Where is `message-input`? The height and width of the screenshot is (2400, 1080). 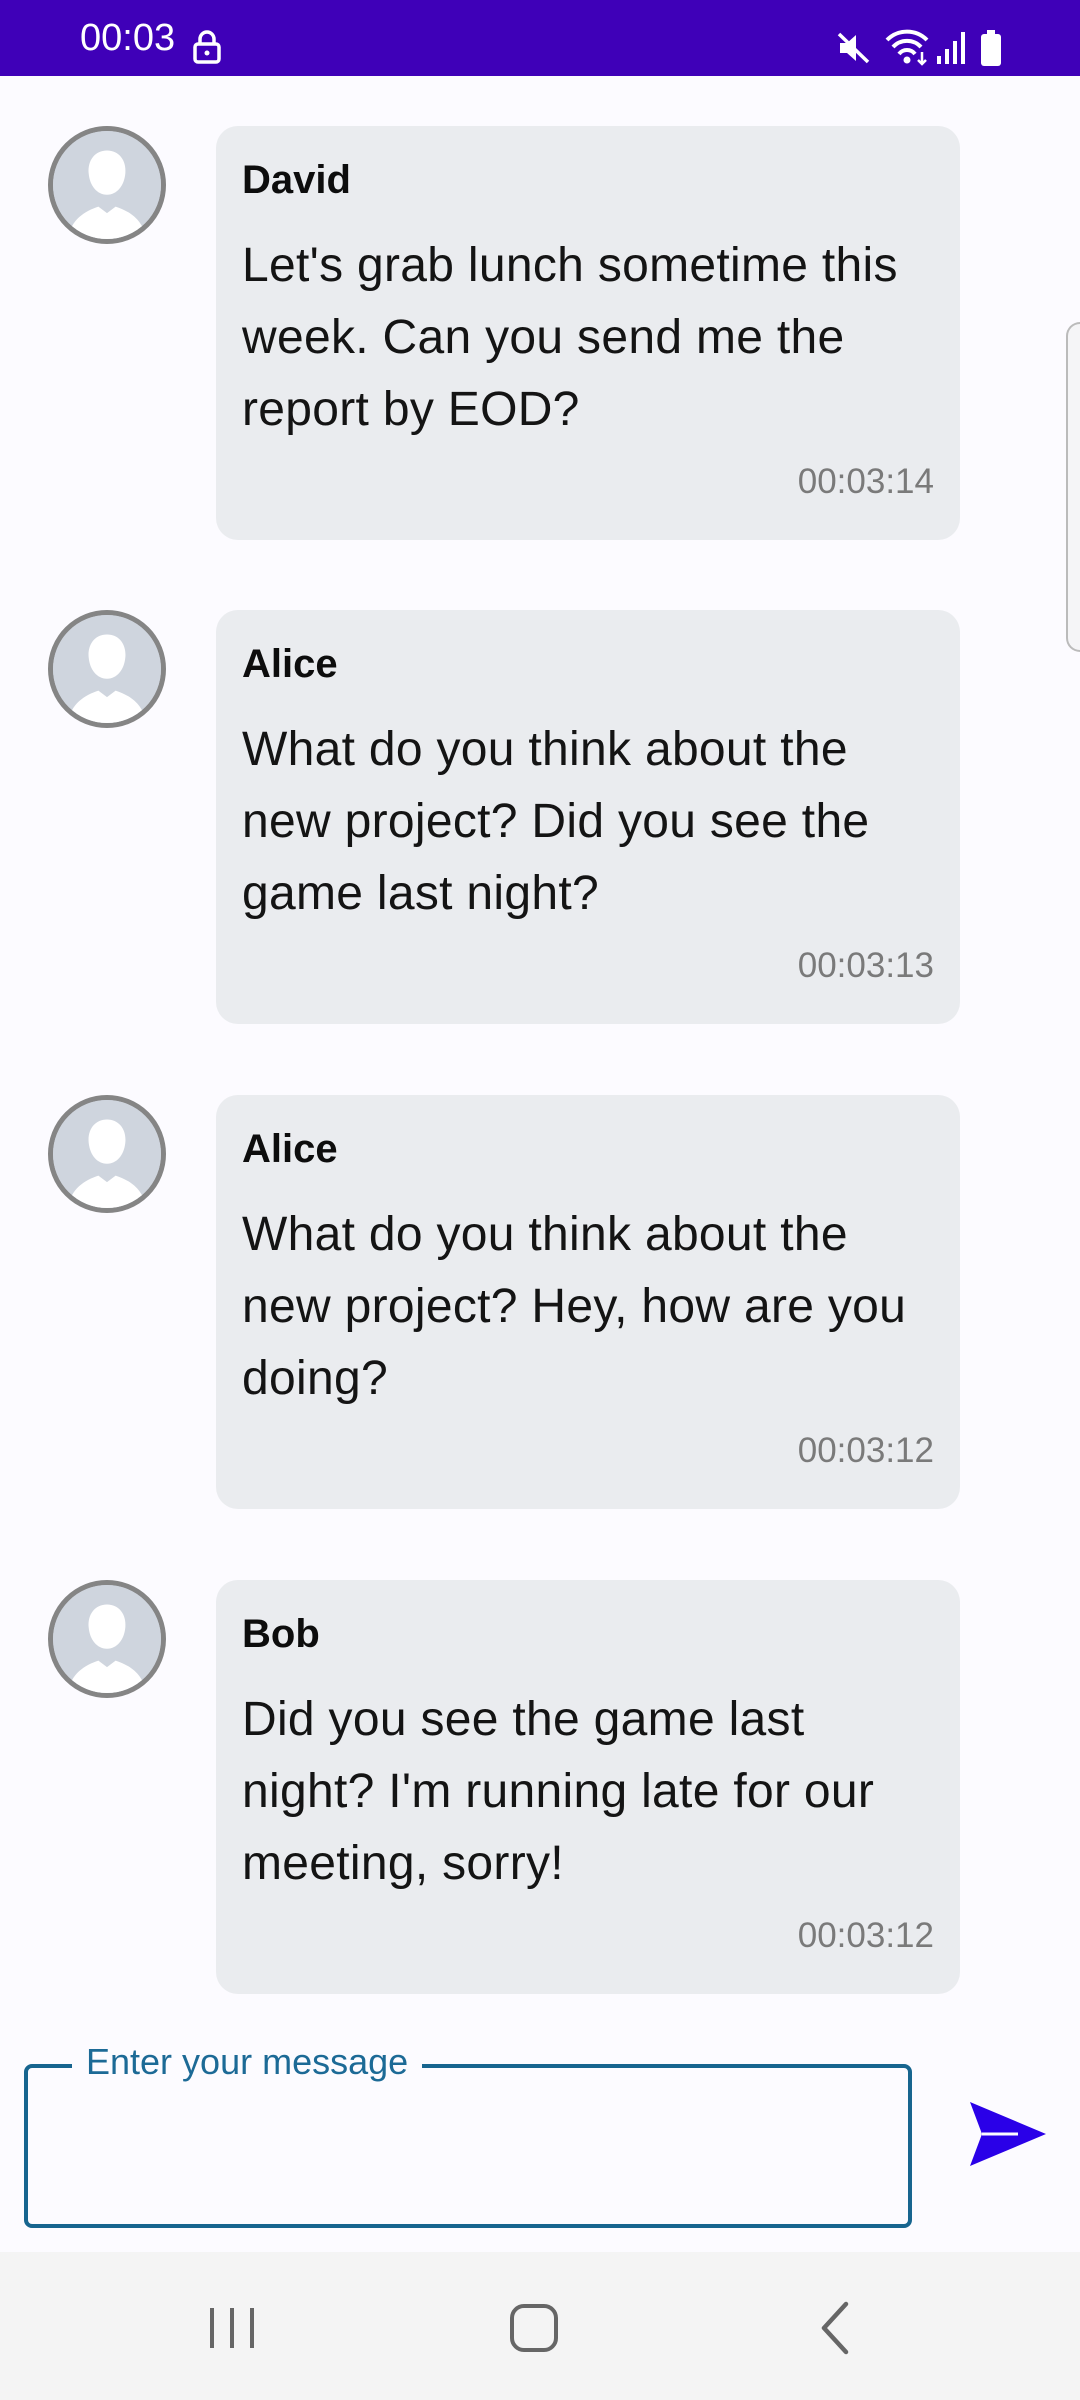
message-input is located at coordinates (470, 2147).